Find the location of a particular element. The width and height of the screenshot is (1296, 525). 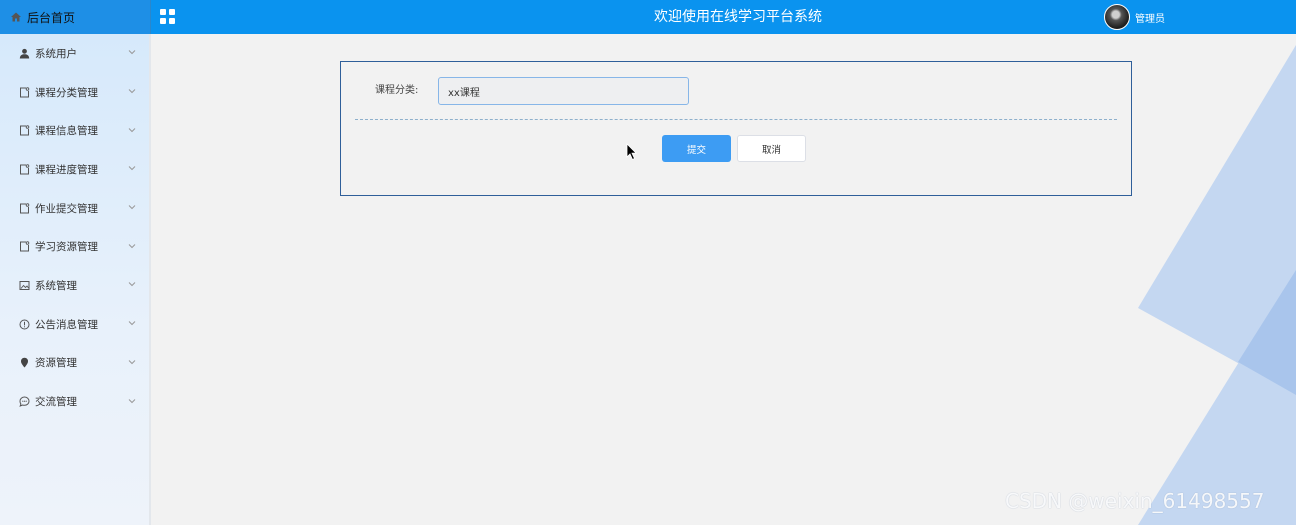

sidebar-item-label: 作业提交管理 is located at coordinates (66, 208).